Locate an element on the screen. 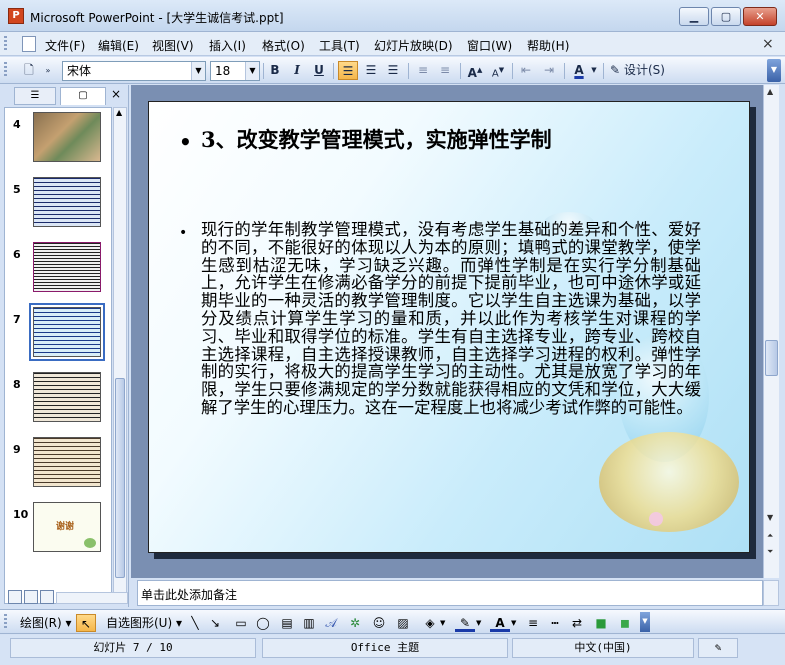 Image resolution: width=785 pixels, height=665 pixels. align-center-button: ☰ is located at coordinates (371, 70).